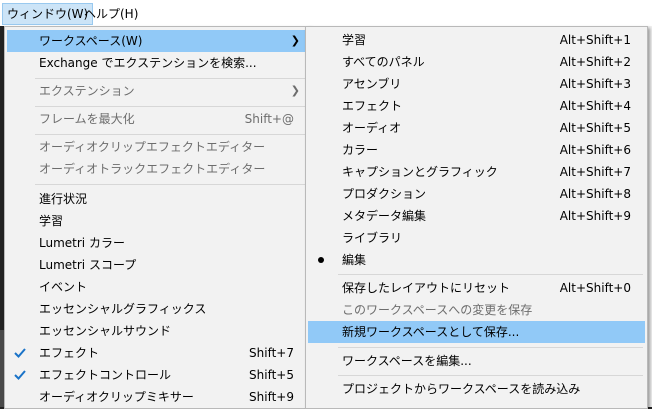 This screenshot has height=409, width=652. Describe the element at coordinates (63, 199) in the screenshot. I see `menu-item-label: 進行状況` at that location.